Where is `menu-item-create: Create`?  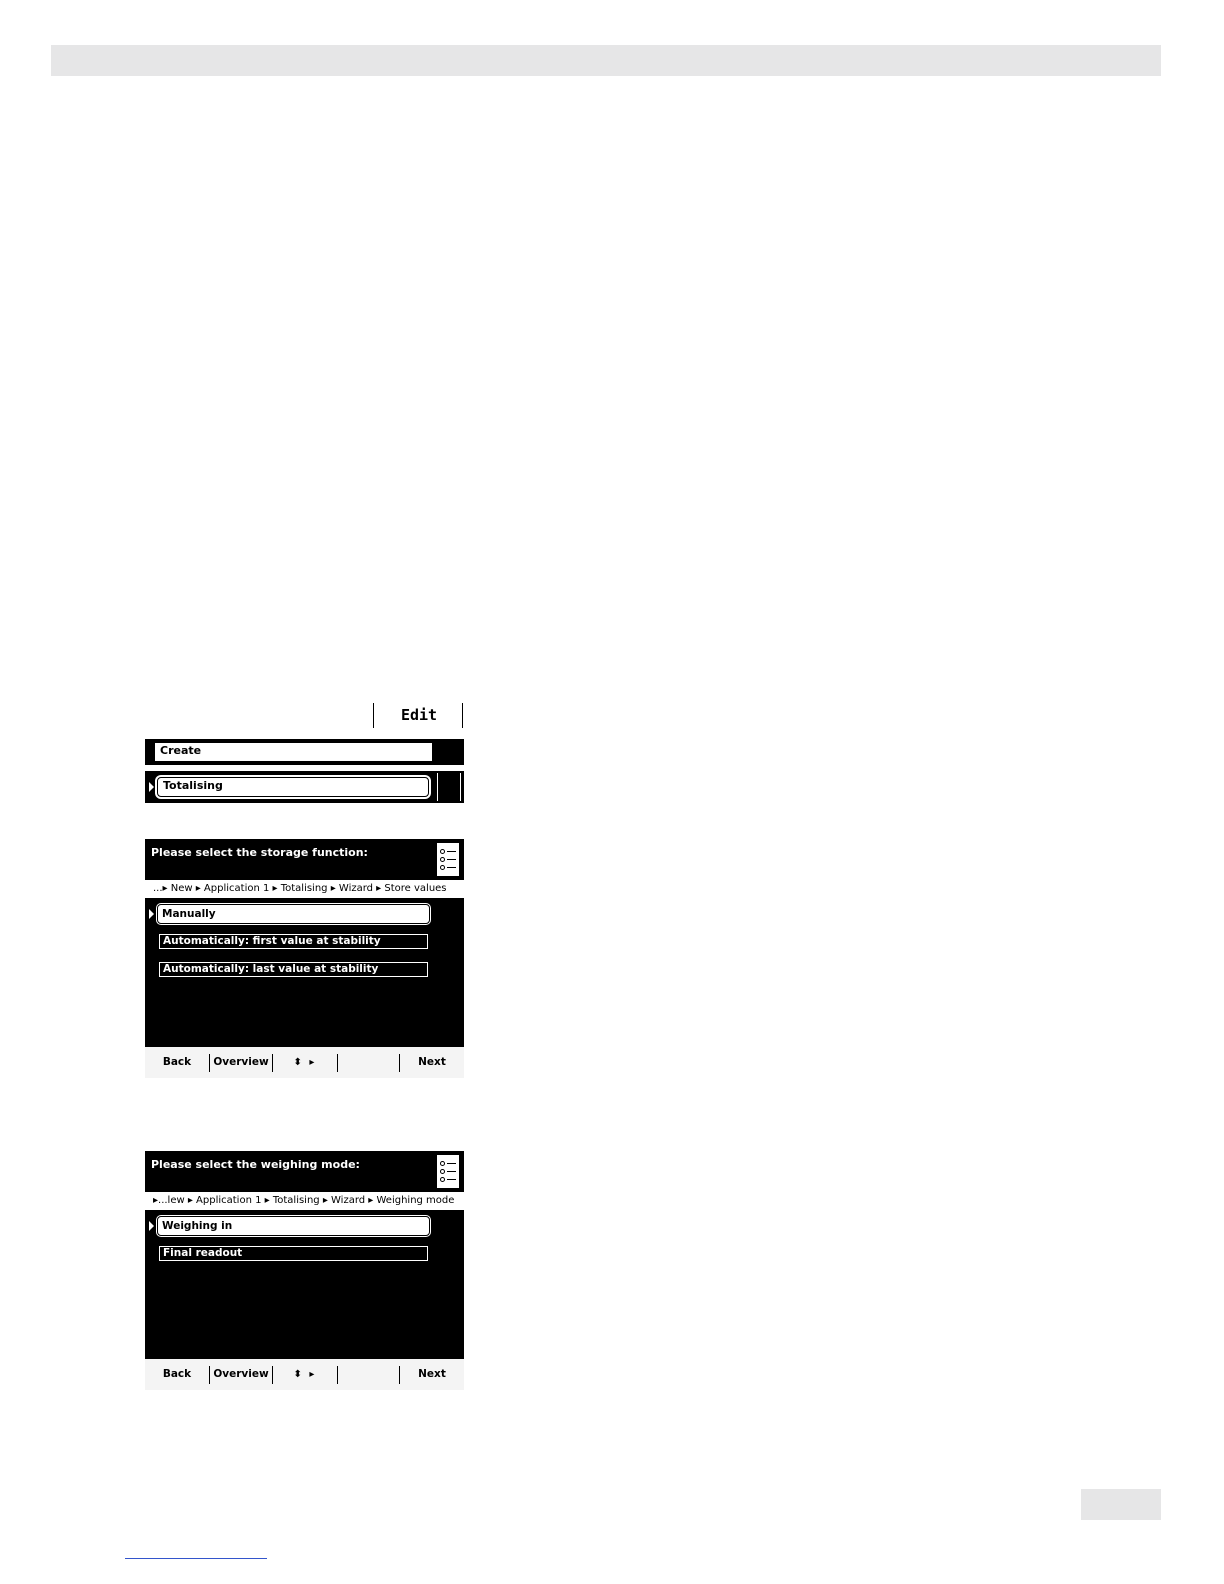 menu-item-create: Create is located at coordinates (293, 752).